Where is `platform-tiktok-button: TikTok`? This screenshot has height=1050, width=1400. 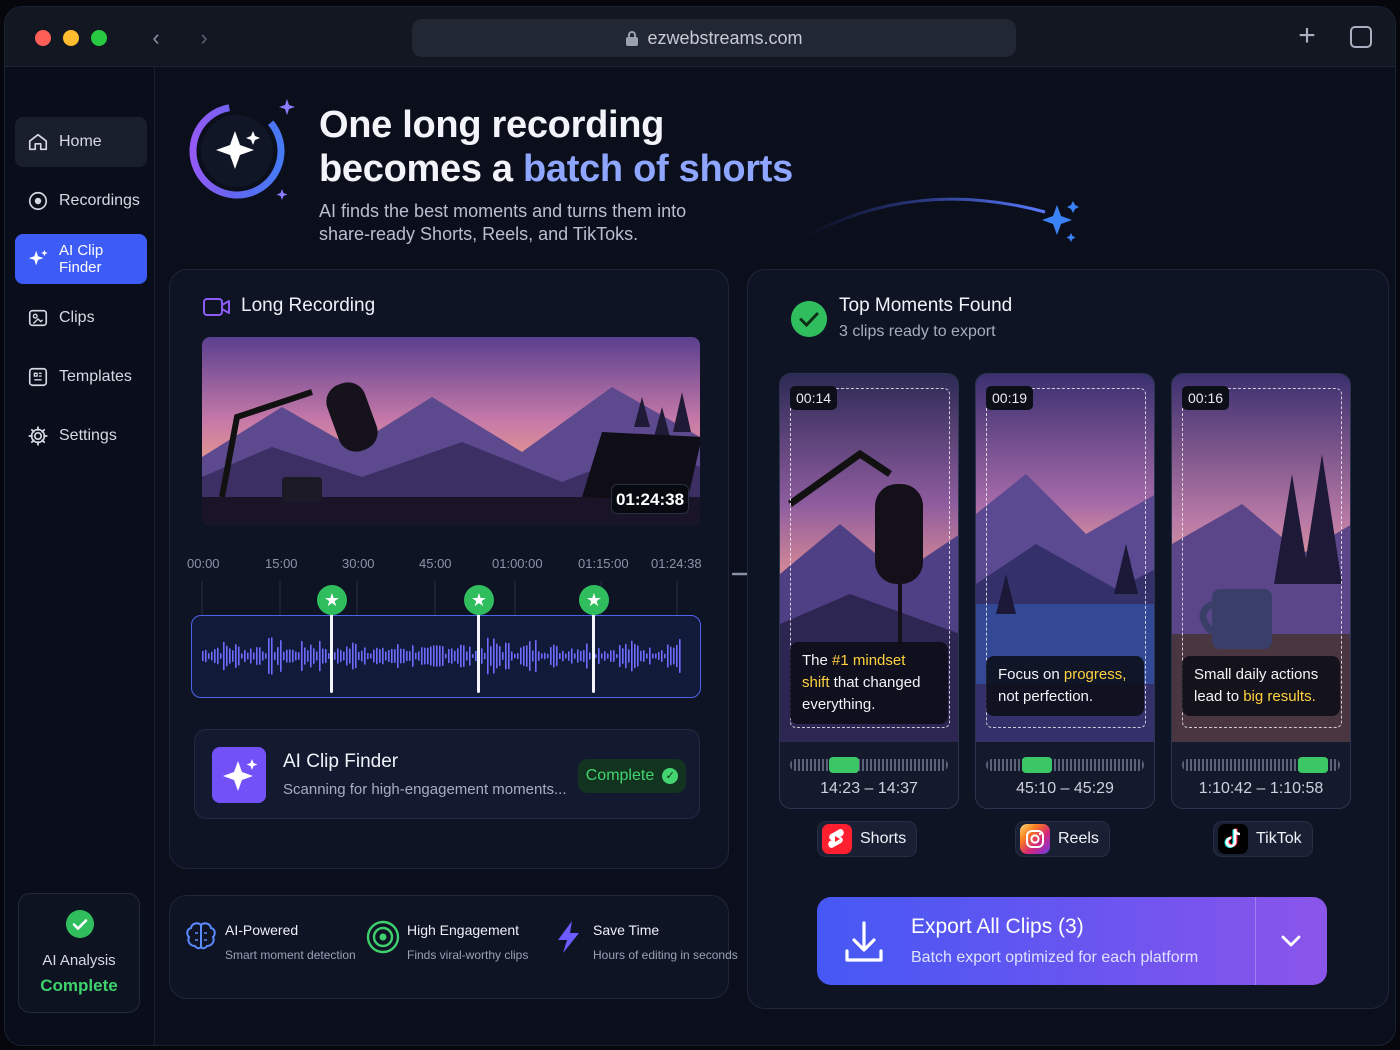 platform-tiktok-button: TikTok is located at coordinates (1263, 839).